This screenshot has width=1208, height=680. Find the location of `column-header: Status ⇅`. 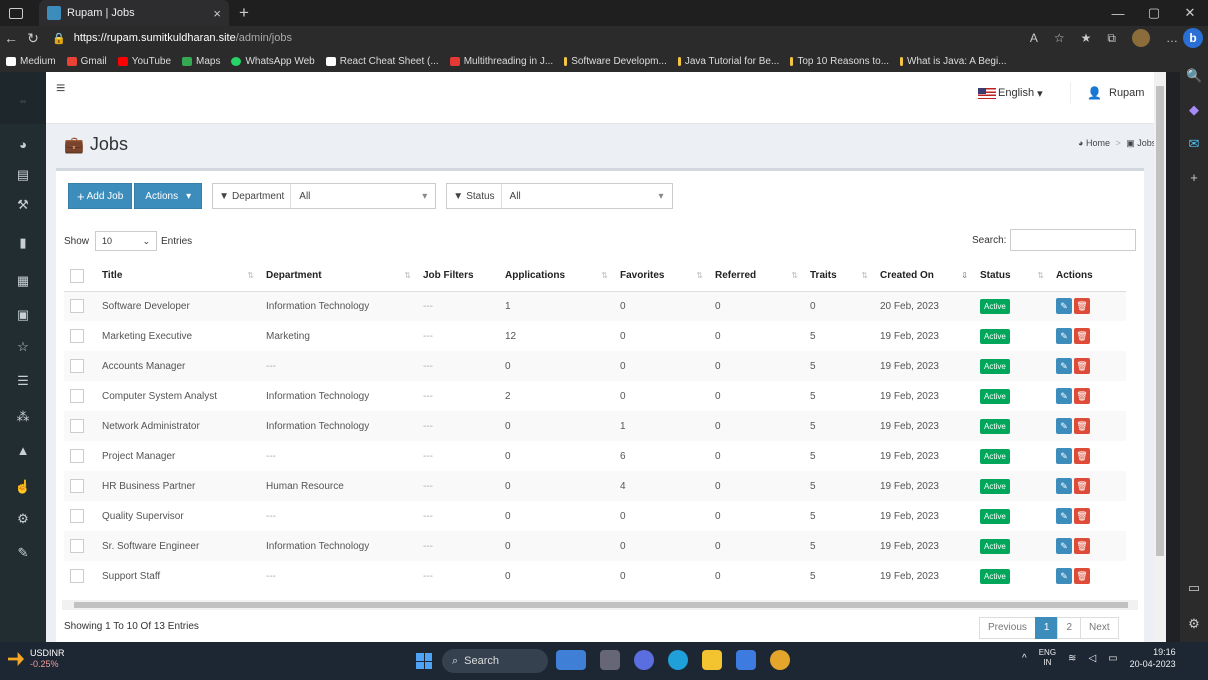

column-header: Status ⇅ is located at coordinates (1012, 276).